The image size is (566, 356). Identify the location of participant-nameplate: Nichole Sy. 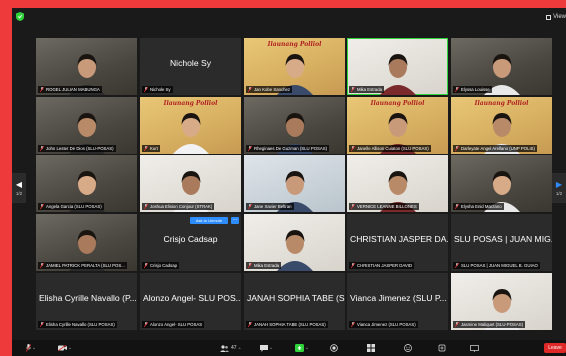
(157, 89).